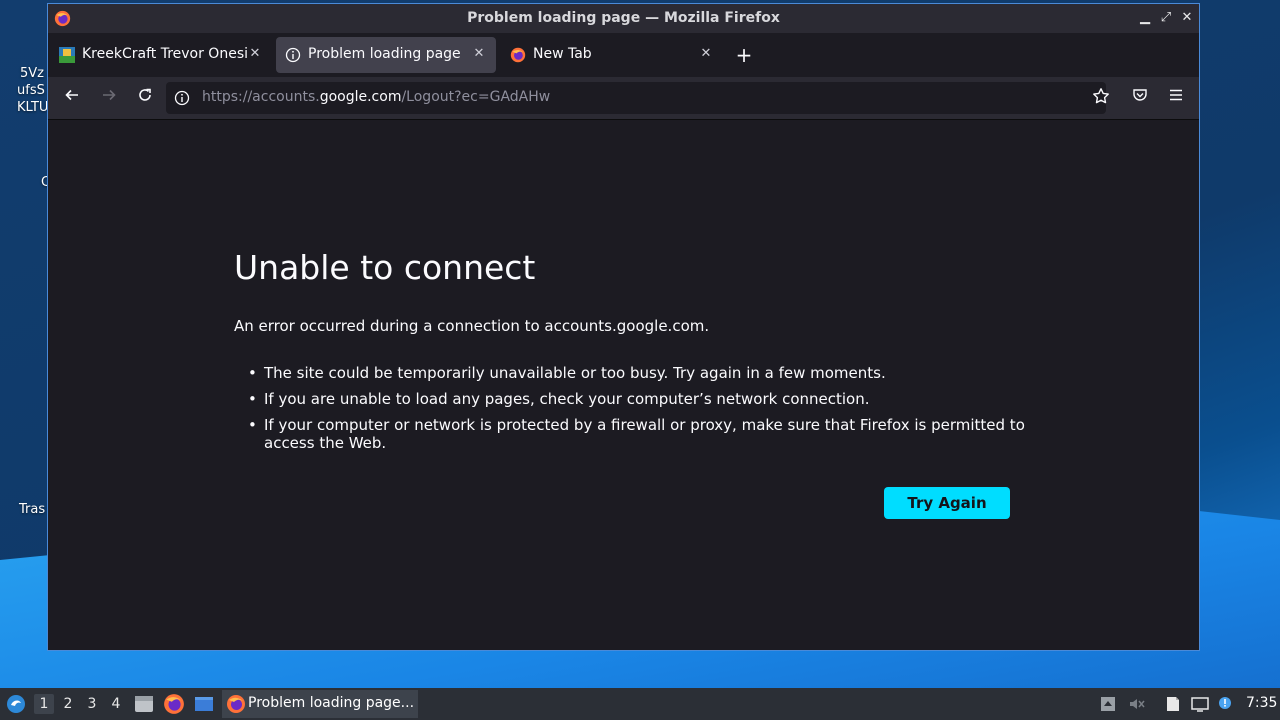 The image size is (1280, 720). What do you see at coordinates (71, 95) in the screenshot?
I see `back-arrow-icon` at bounding box center [71, 95].